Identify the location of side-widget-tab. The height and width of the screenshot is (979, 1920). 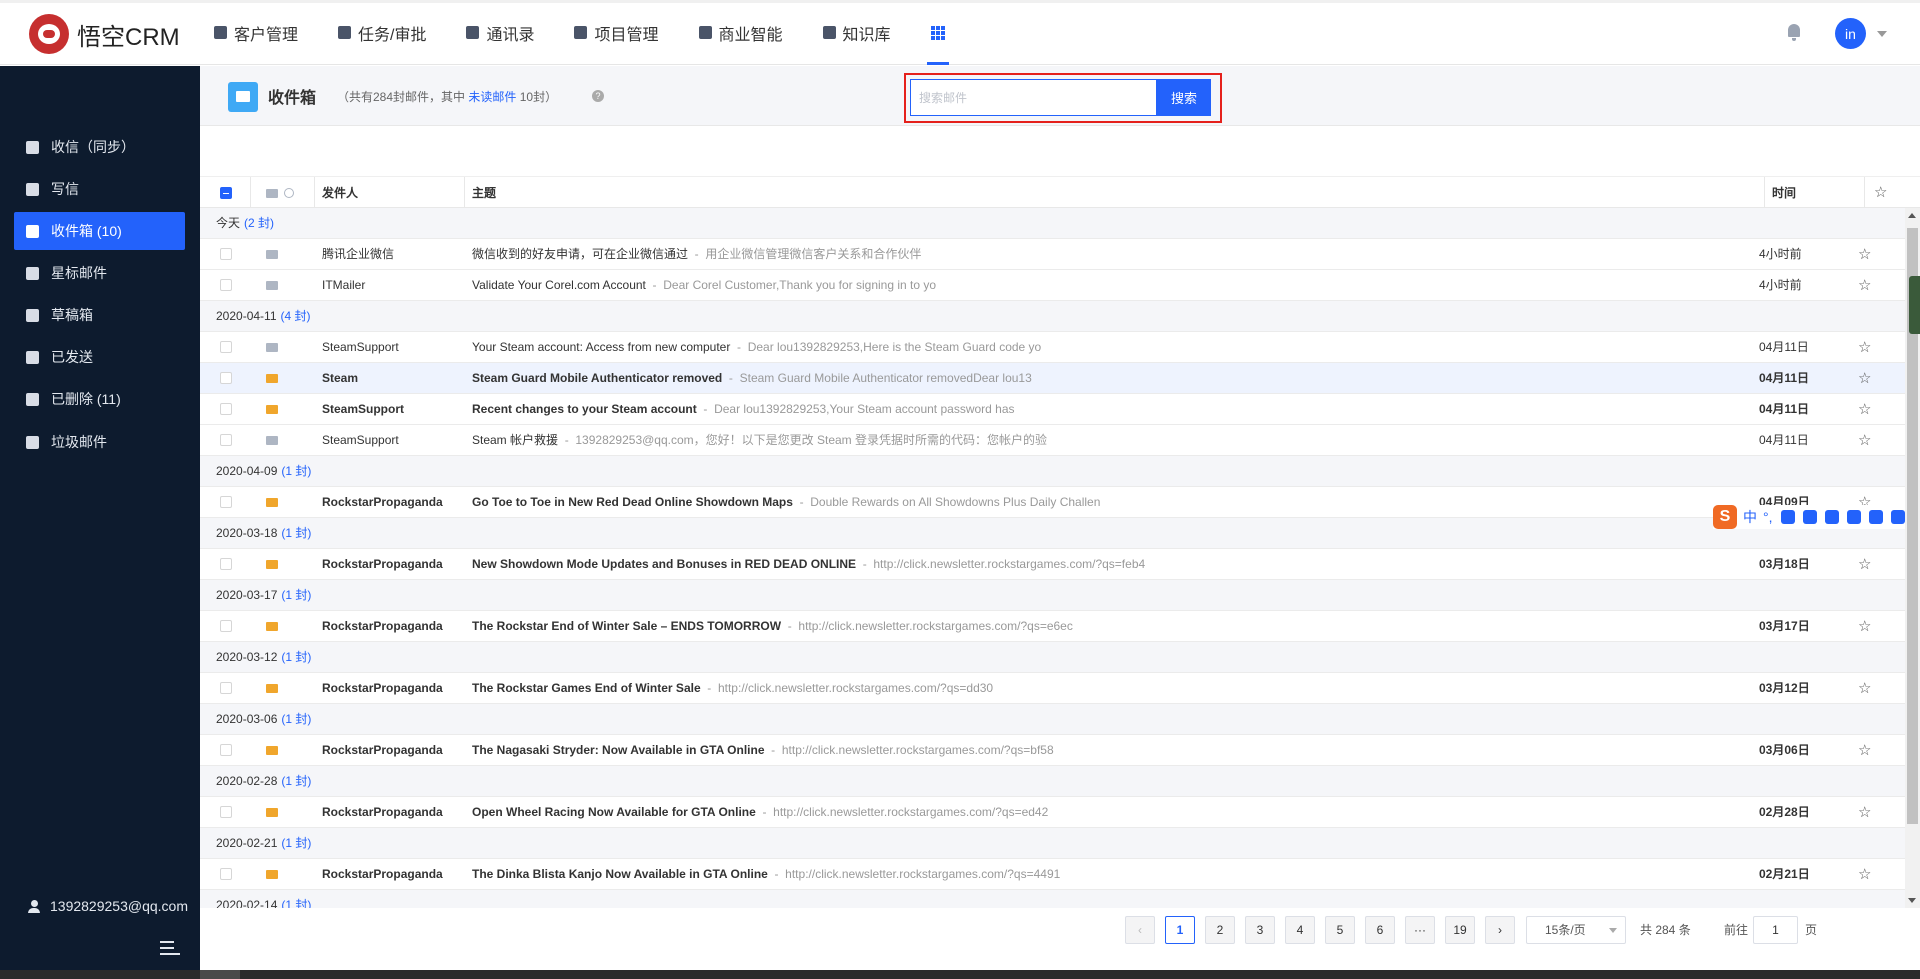
(1914, 305).